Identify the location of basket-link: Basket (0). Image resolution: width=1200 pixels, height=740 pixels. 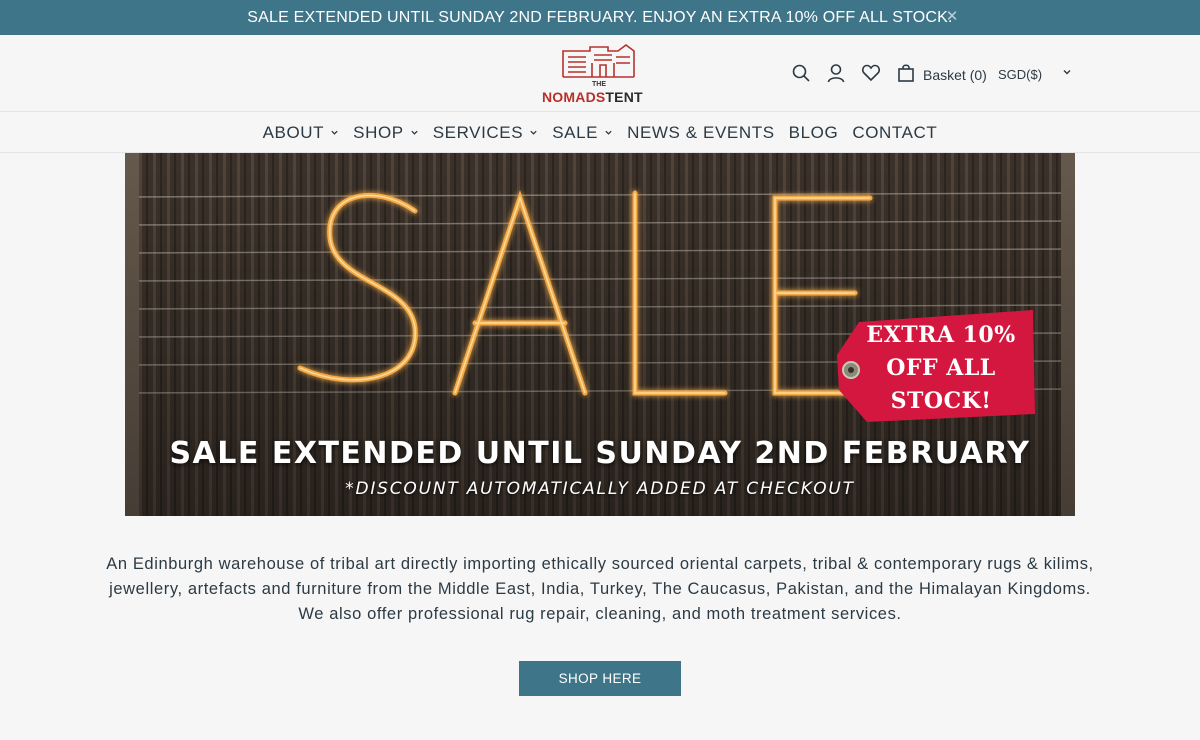
(955, 75).